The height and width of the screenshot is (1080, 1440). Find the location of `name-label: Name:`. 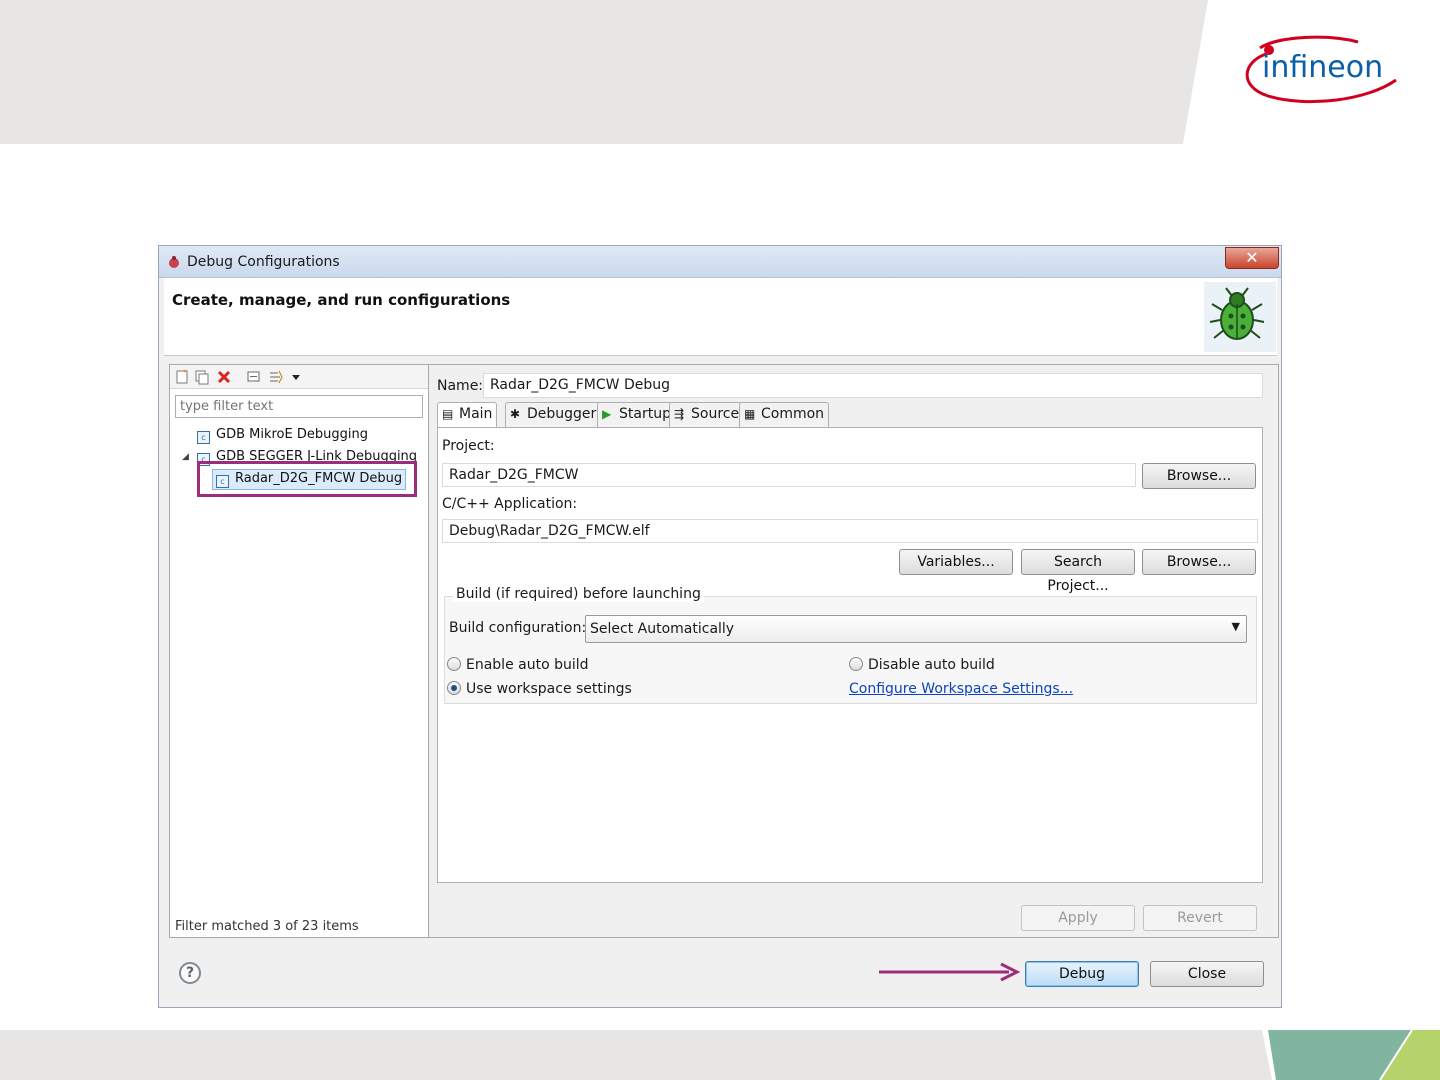

name-label: Name: is located at coordinates (460, 386).